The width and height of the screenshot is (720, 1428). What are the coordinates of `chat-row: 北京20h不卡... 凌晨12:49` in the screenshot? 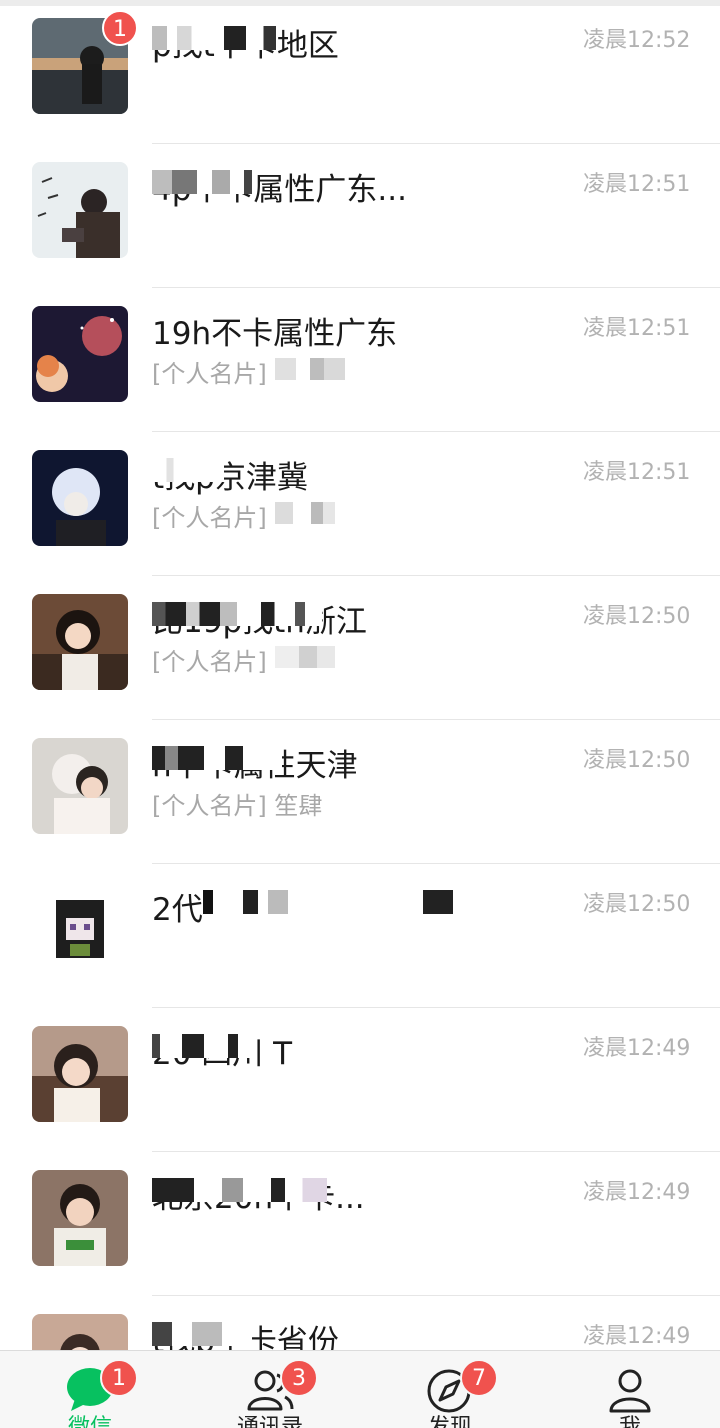 It's located at (360, 1224).